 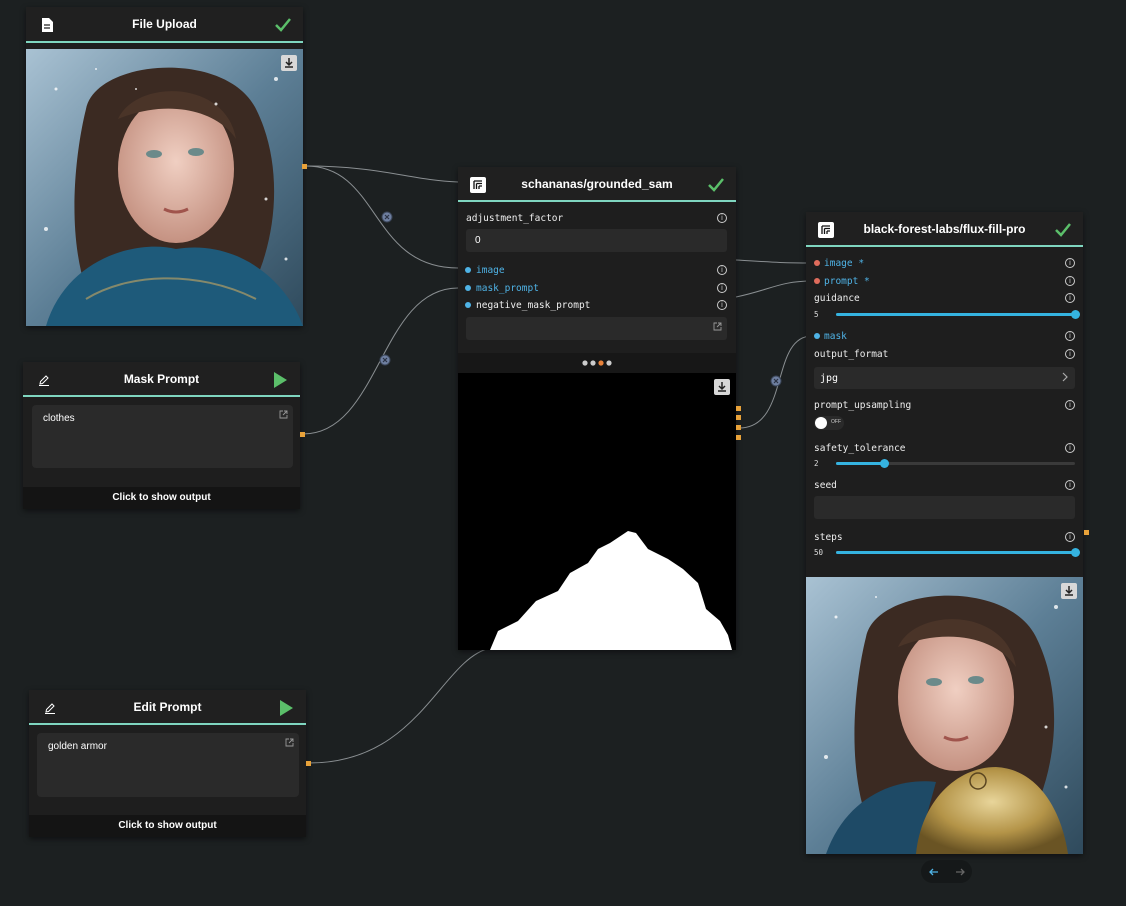 I want to click on input-dot-negative-mask-prompt, so click(x=468, y=305).